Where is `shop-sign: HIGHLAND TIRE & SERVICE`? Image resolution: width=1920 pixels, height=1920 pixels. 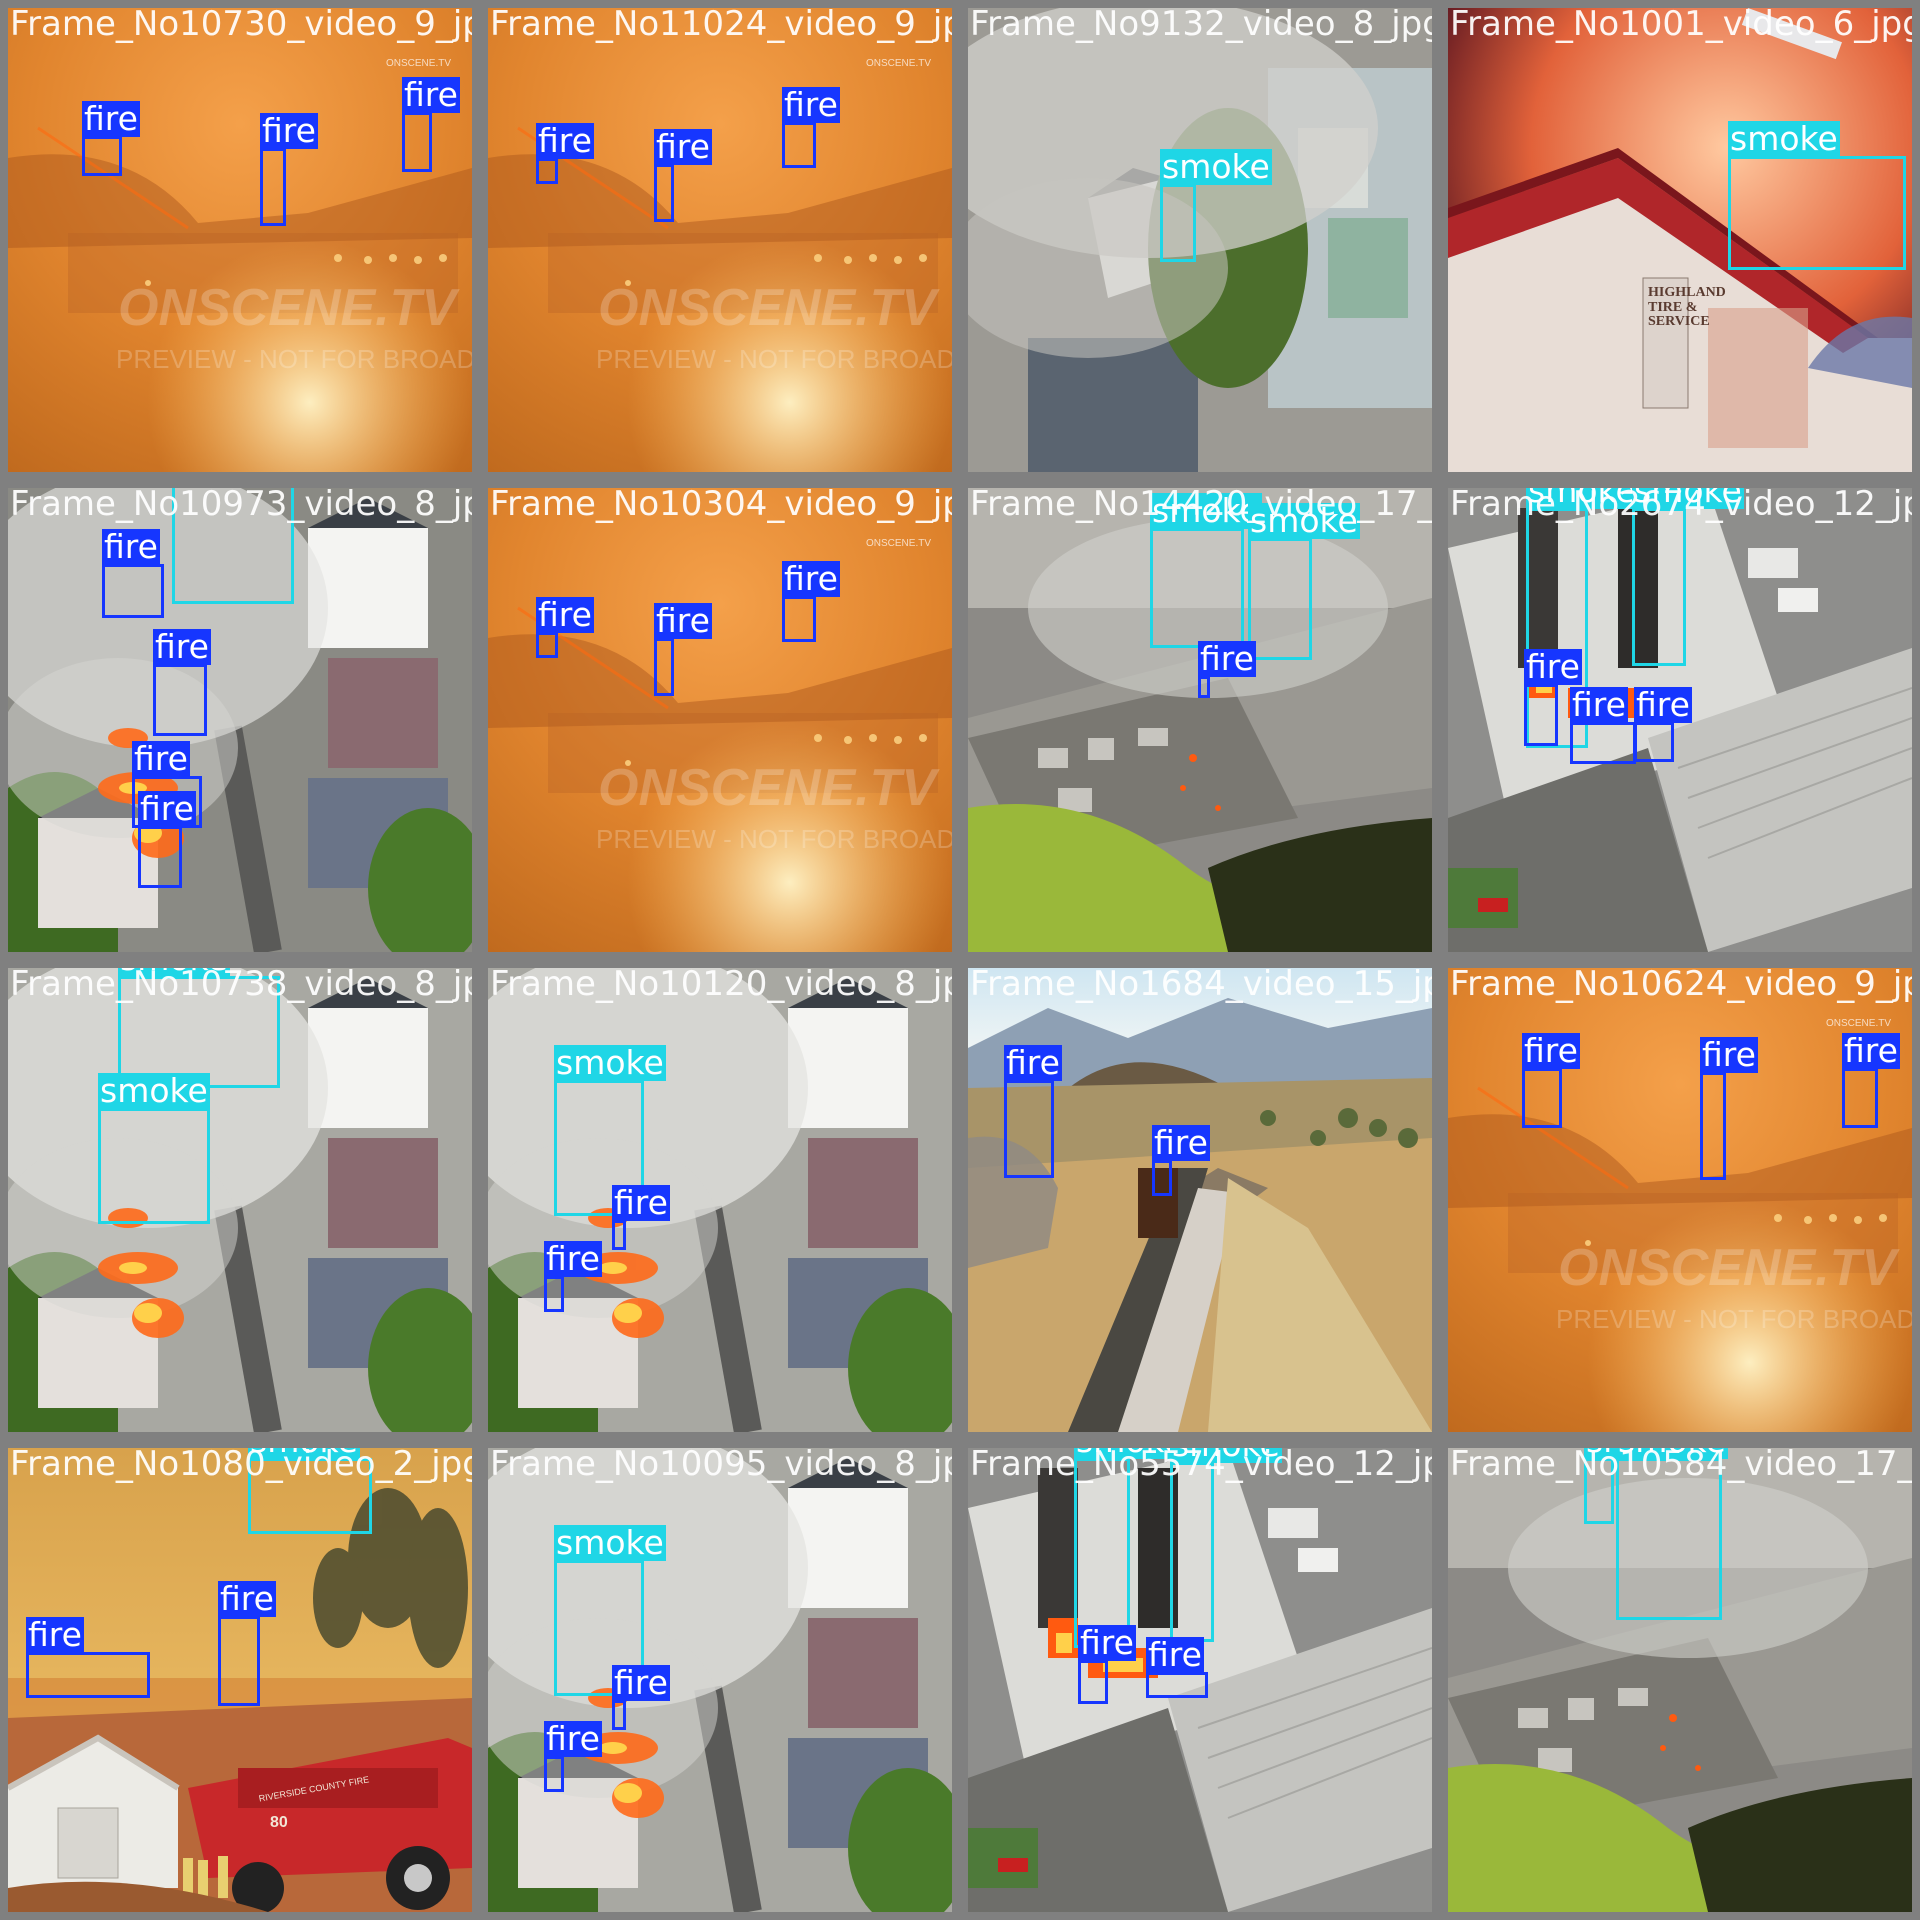
shop-sign: HIGHLAND TIRE & SERVICE is located at coordinates (1687, 307).